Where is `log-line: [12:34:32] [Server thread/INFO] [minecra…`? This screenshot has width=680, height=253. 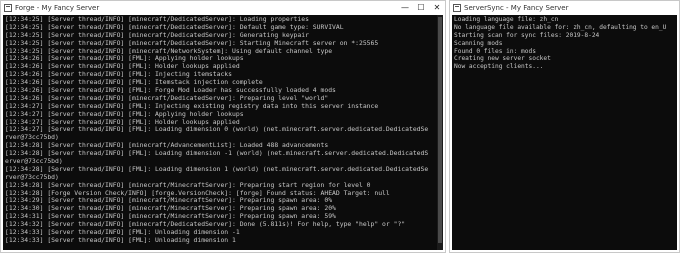 log-line: [12:34:32] [Server thread/INFO] [minecra… is located at coordinates (205, 225).